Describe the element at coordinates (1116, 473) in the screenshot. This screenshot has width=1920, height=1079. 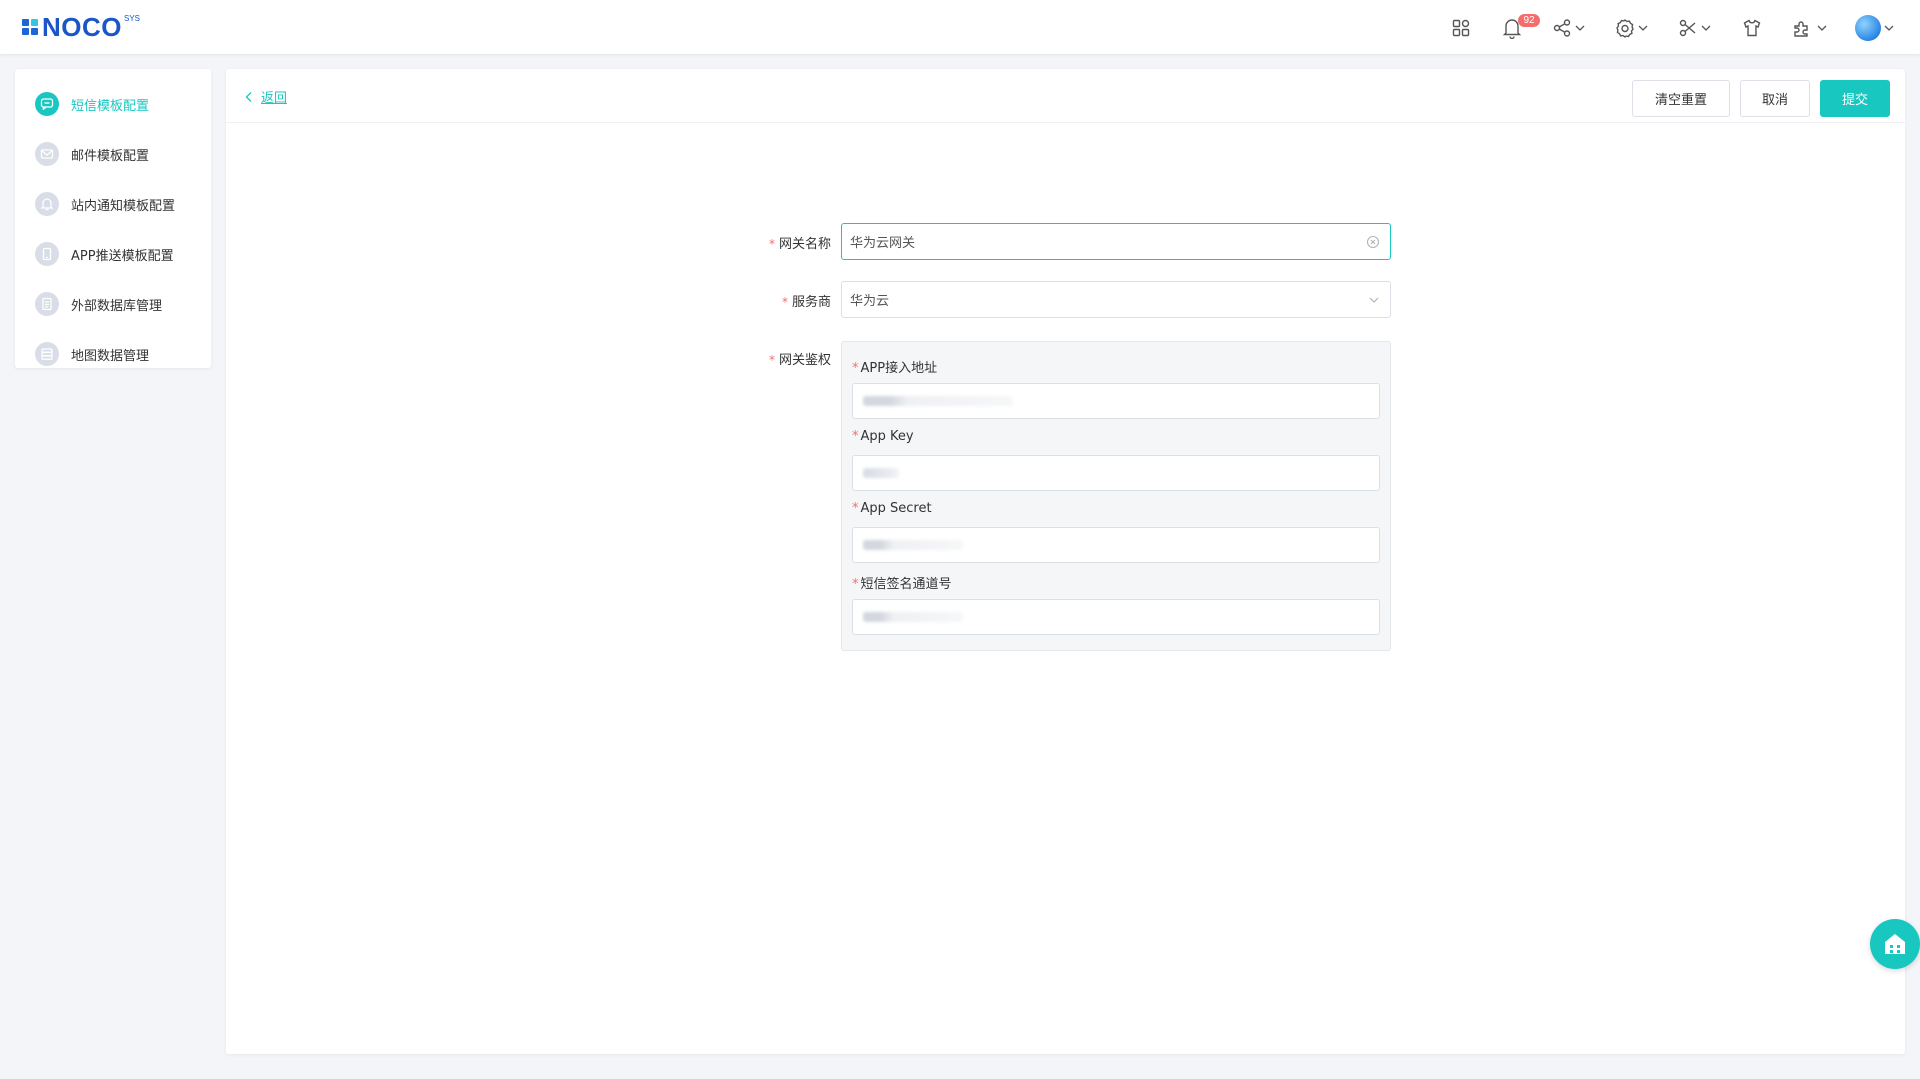
I see `app-key-input` at that location.